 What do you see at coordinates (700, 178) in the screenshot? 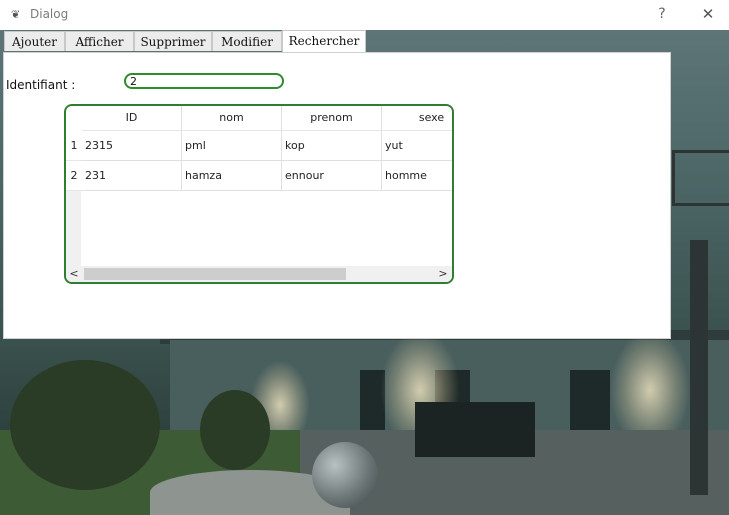
I see `lamp-arm` at bounding box center [700, 178].